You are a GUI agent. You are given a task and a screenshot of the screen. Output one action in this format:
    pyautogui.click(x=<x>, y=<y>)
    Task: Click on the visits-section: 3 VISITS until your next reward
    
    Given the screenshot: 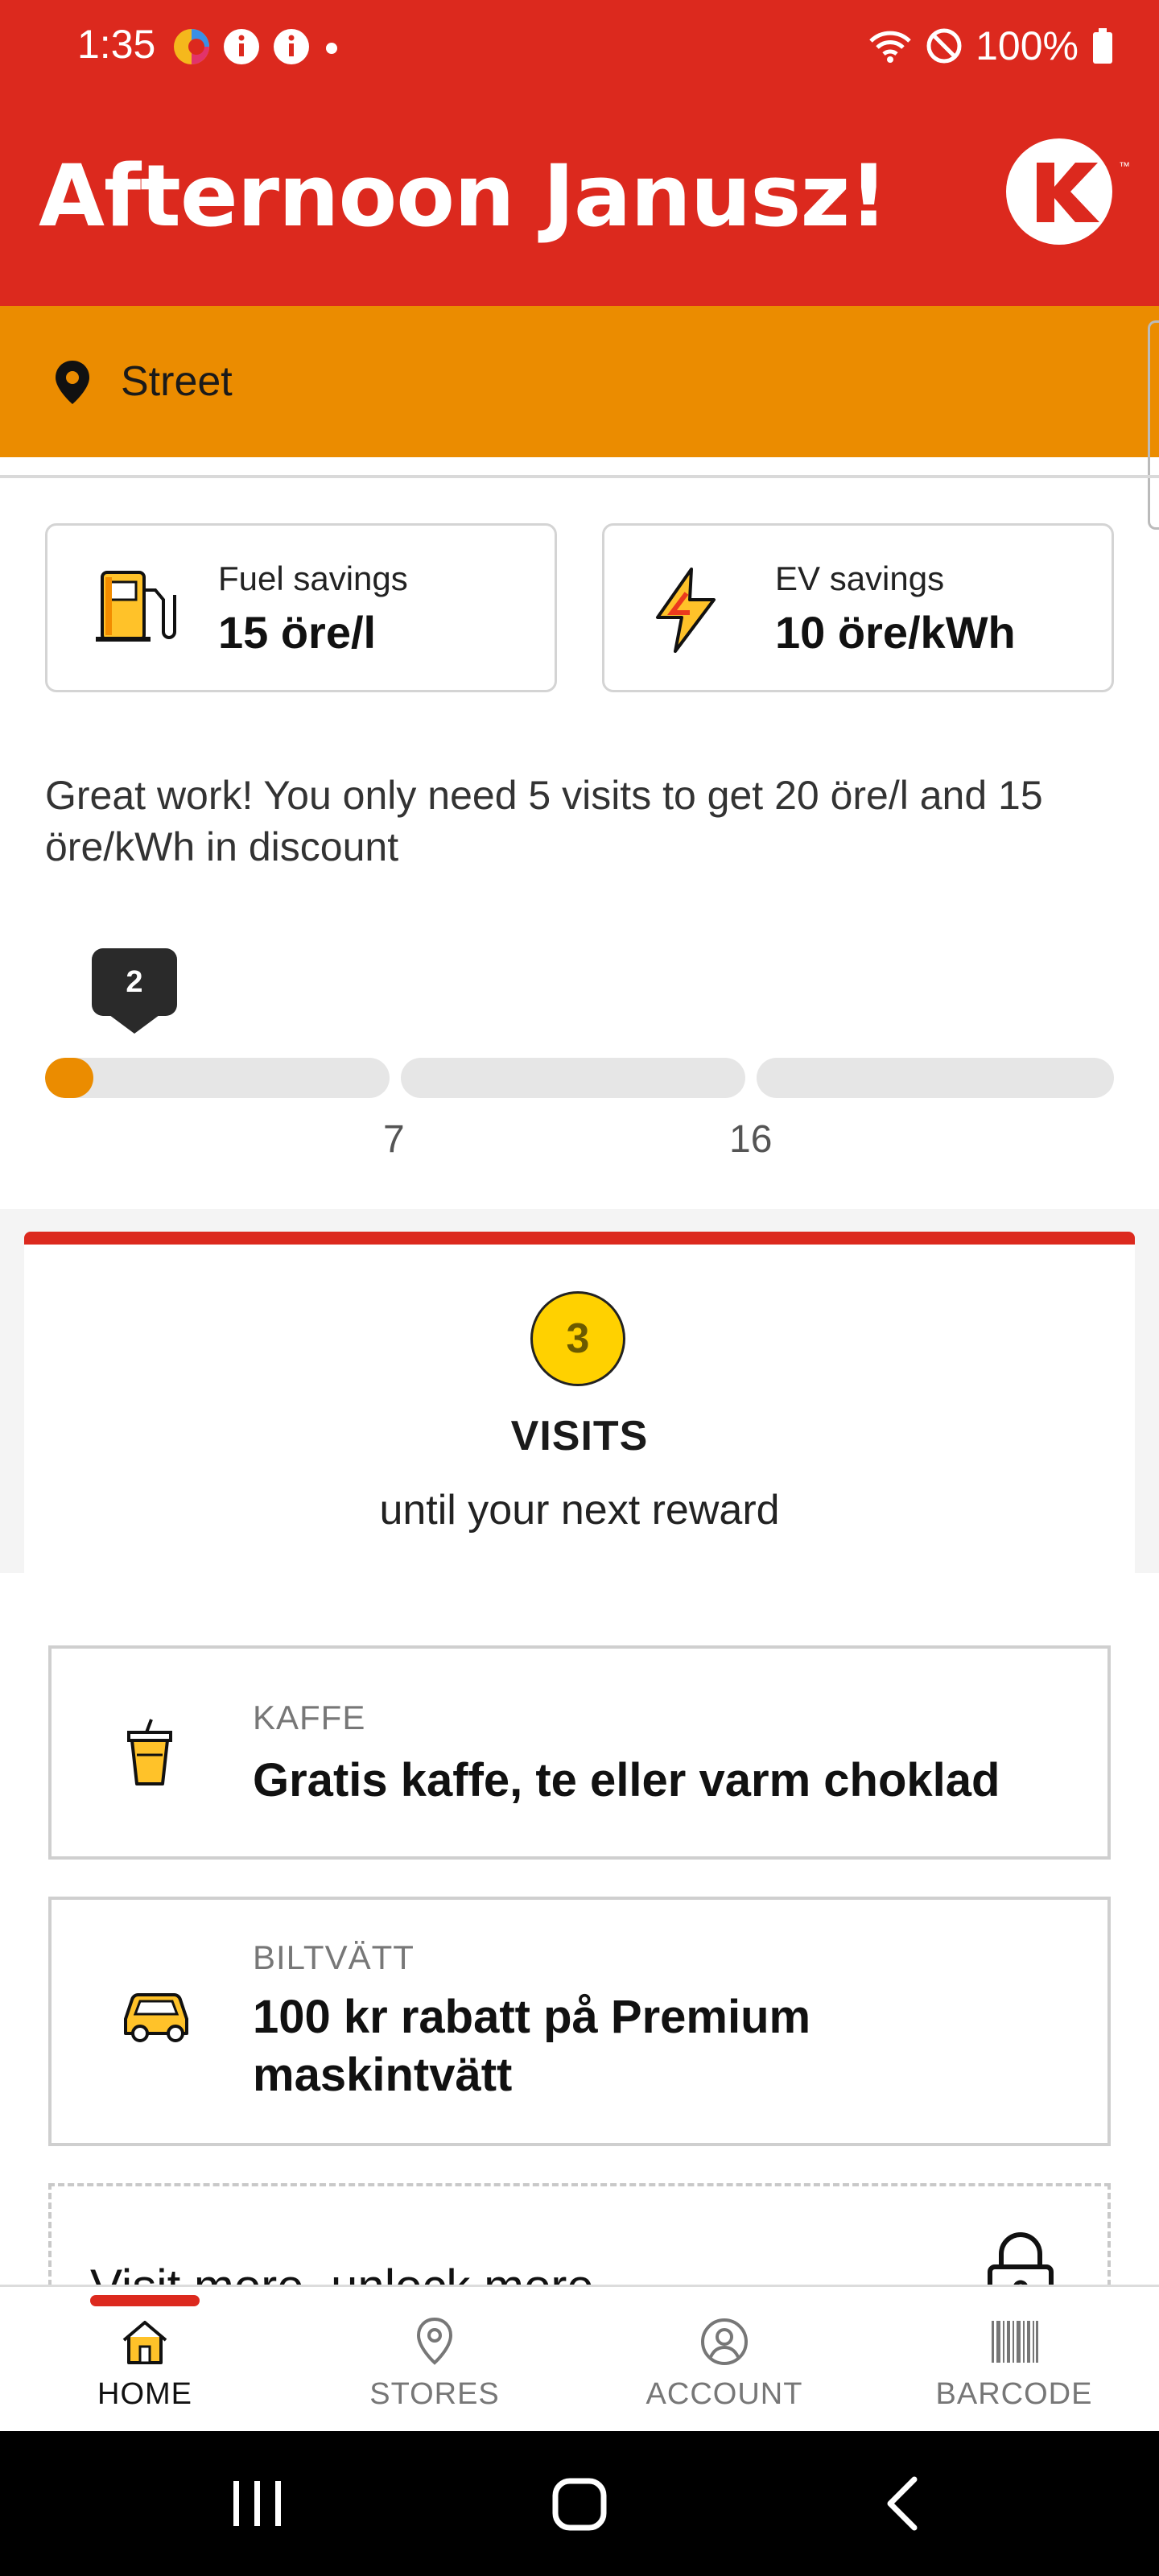 What is the action you would take?
    pyautogui.click(x=579, y=1391)
    